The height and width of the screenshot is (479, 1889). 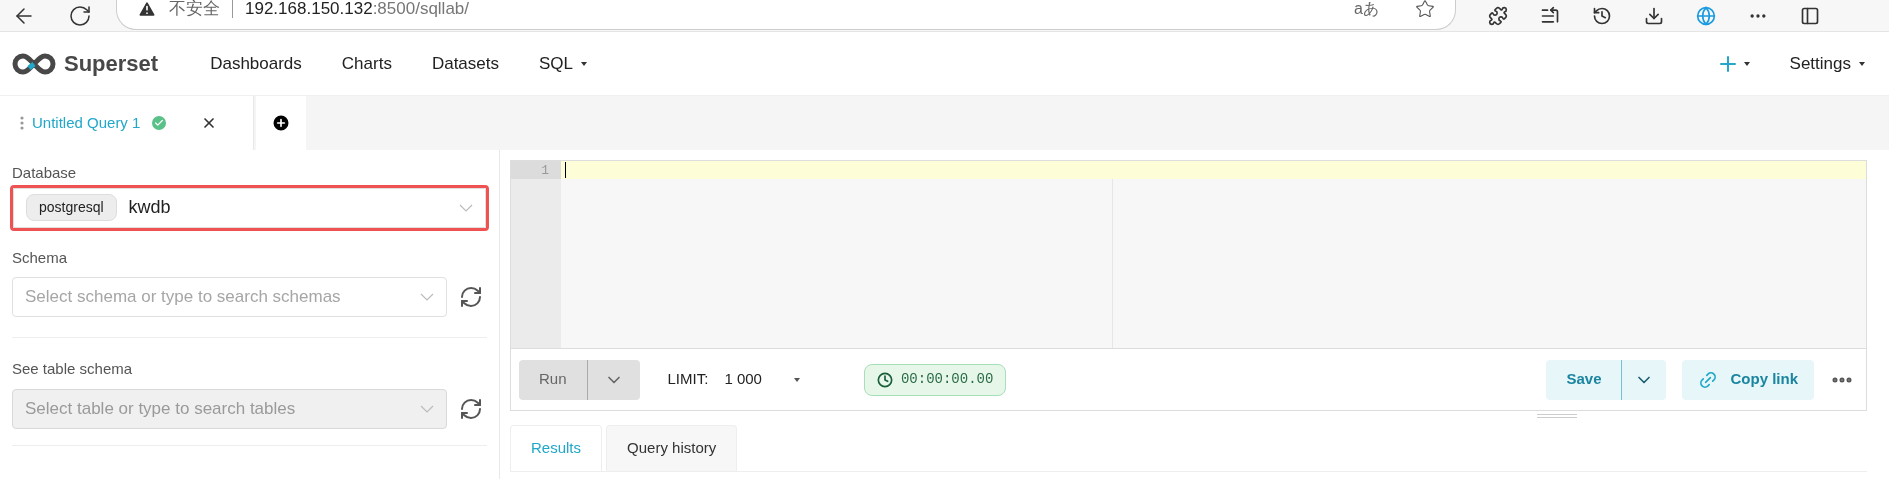 I want to click on logo-icon, so click(x=34, y=63).